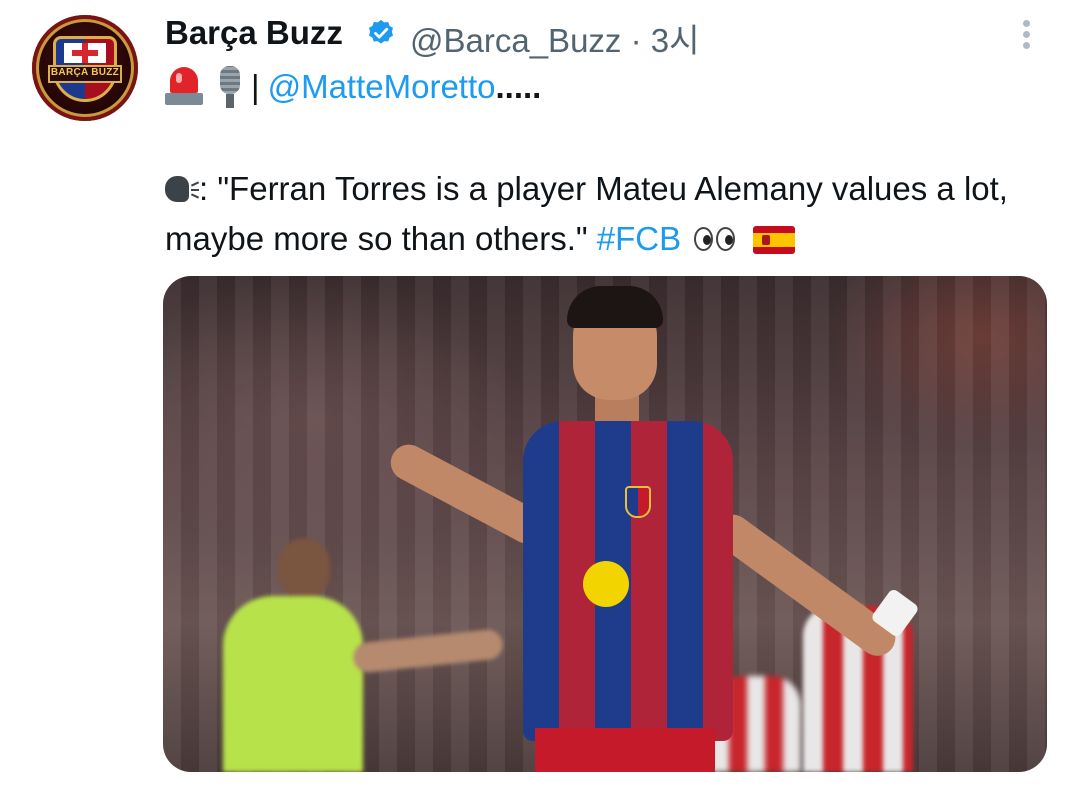 This screenshot has height=796, width=1078. I want to click on hashtag-link: #FCB, so click(639, 238).